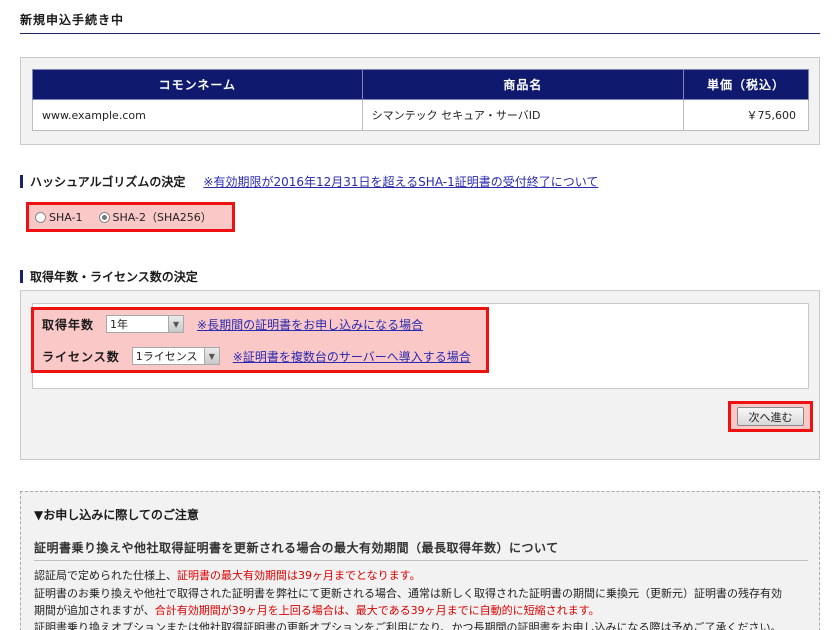 The width and height of the screenshot is (840, 630). I want to click on hash-algorithm-options: SHA-1 SHA-2（SHA256）, so click(130, 217).